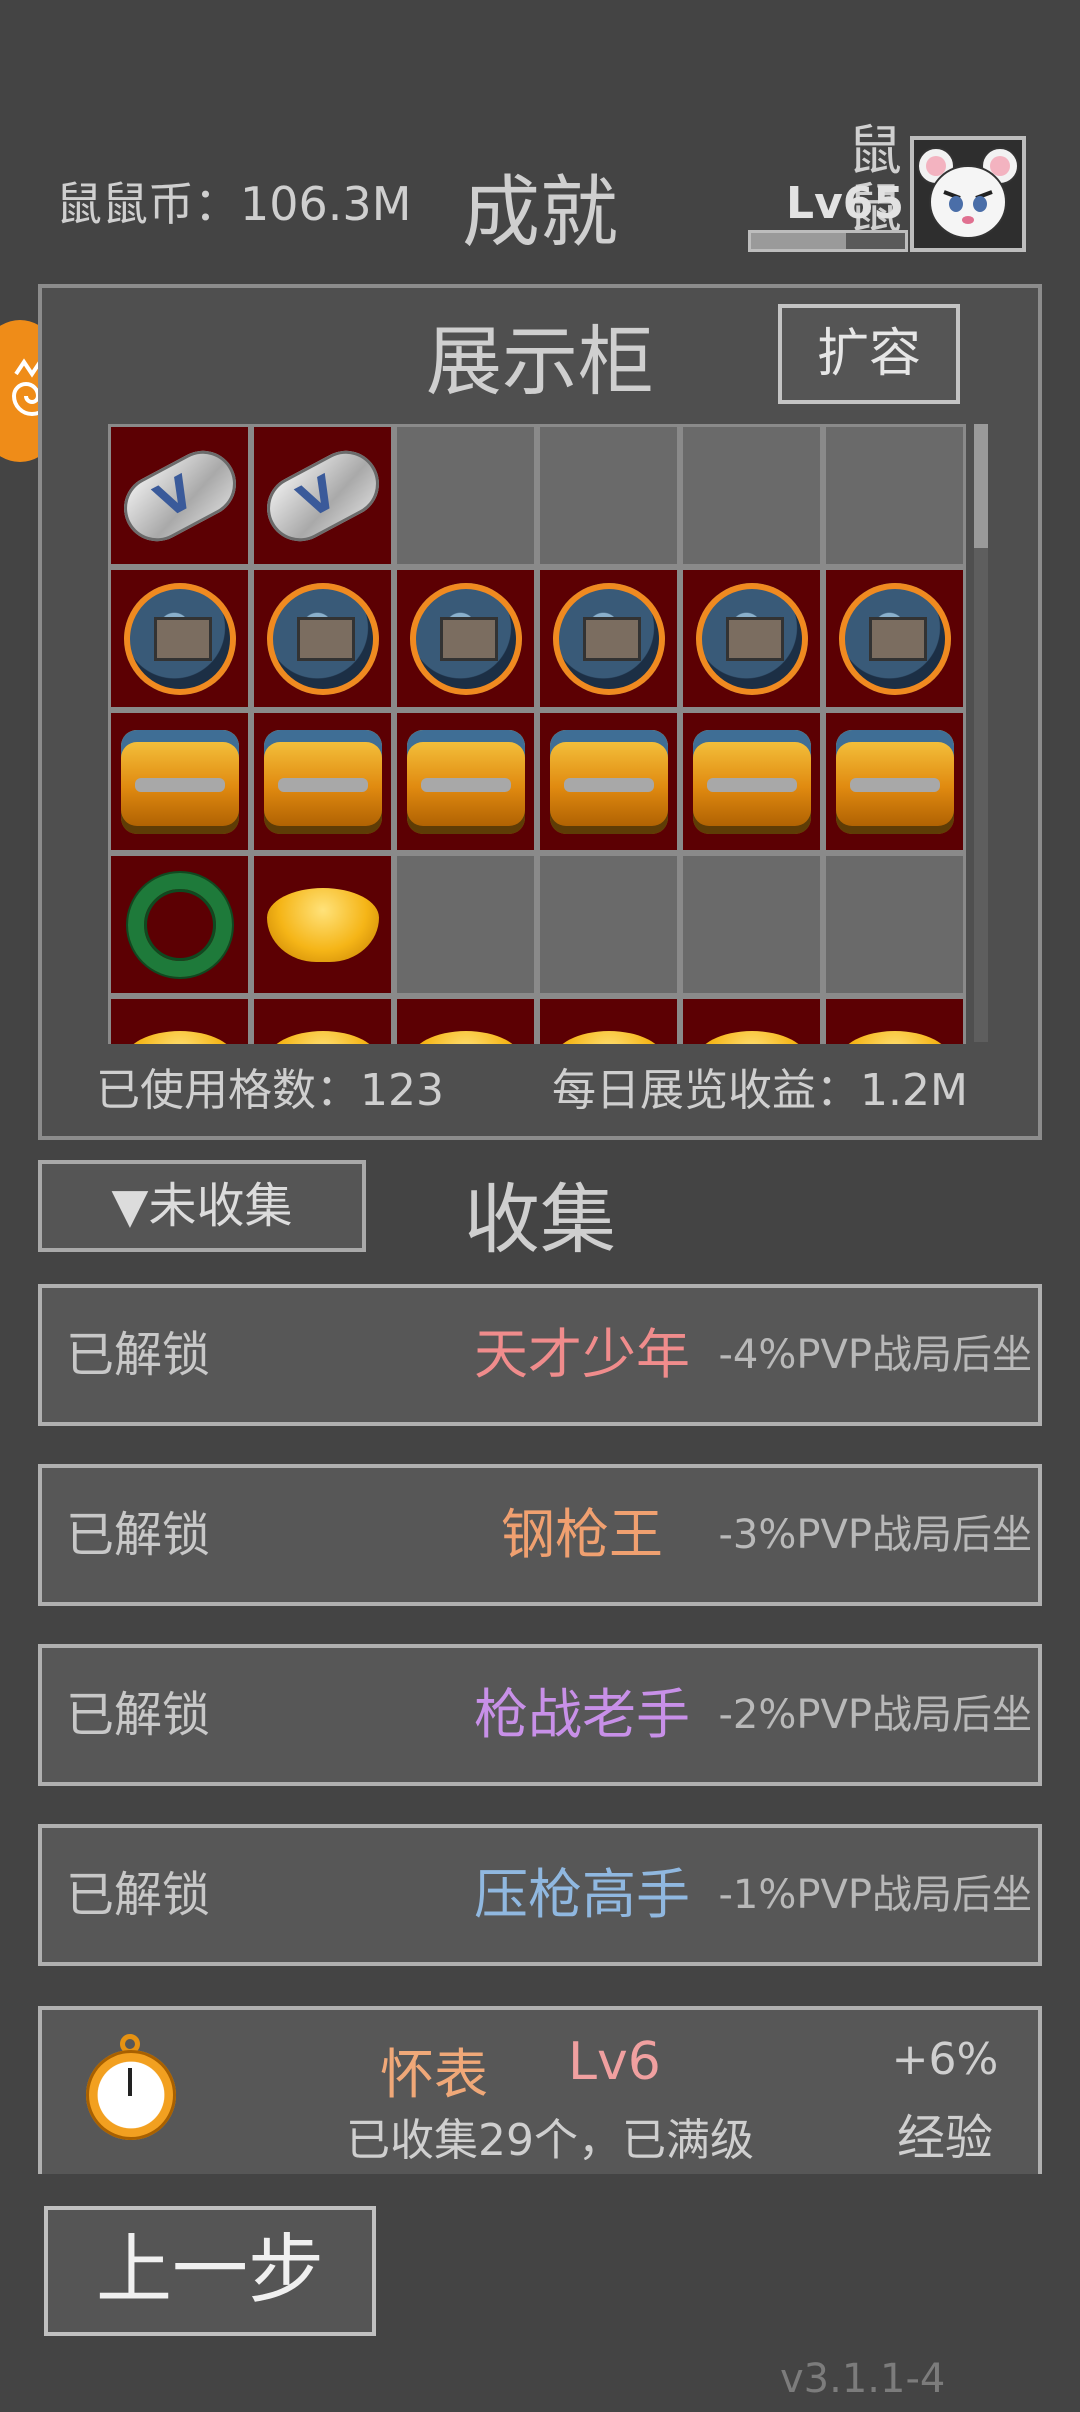  What do you see at coordinates (434, 2074) in the screenshot?
I see `collection-item-name: 怀表` at bounding box center [434, 2074].